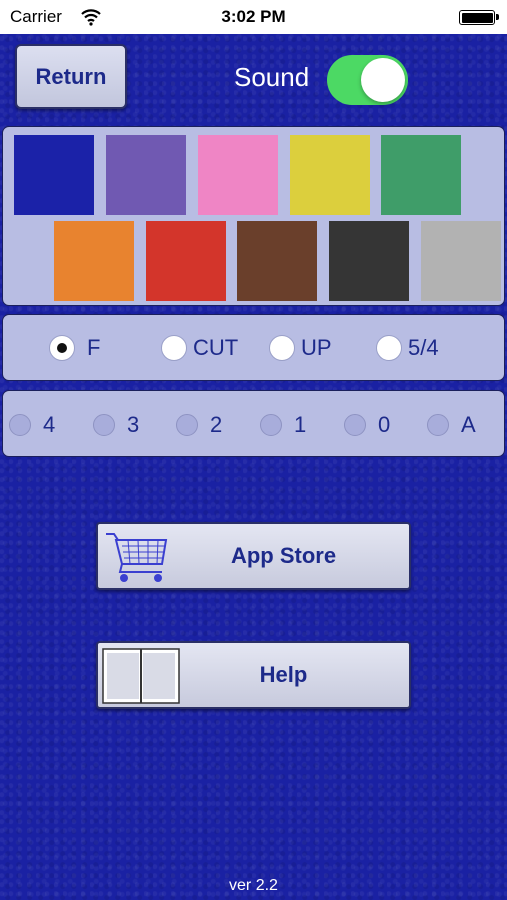 This screenshot has height=900, width=507. Describe the element at coordinates (300, 348) in the screenshot. I see `radio-option-up: UP` at that location.